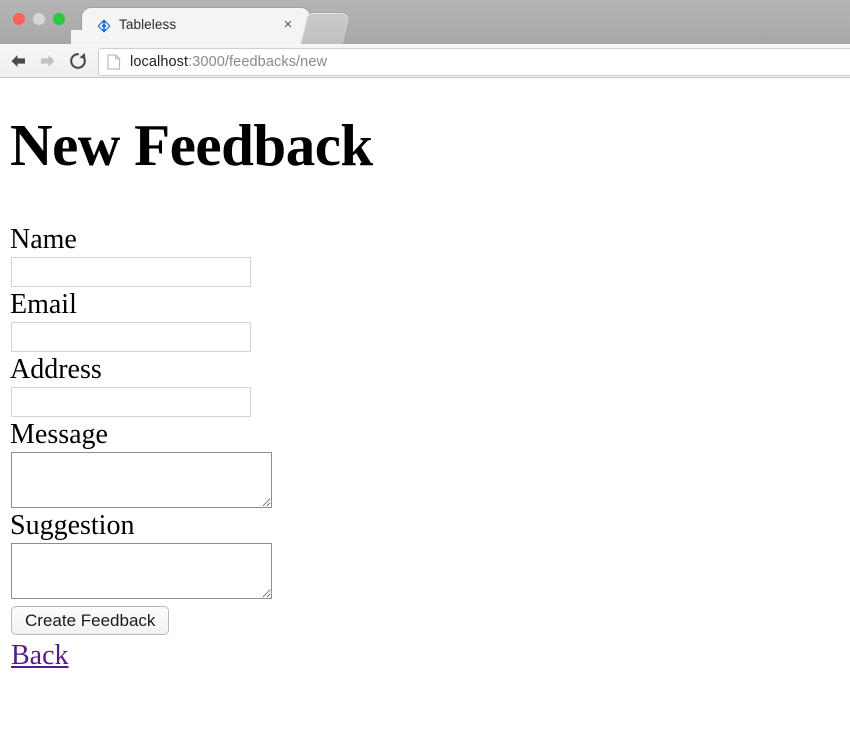 The width and height of the screenshot is (850, 744). What do you see at coordinates (90, 620) in the screenshot?
I see `create-feedback-button: Create Feedback` at bounding box center [90, 620].